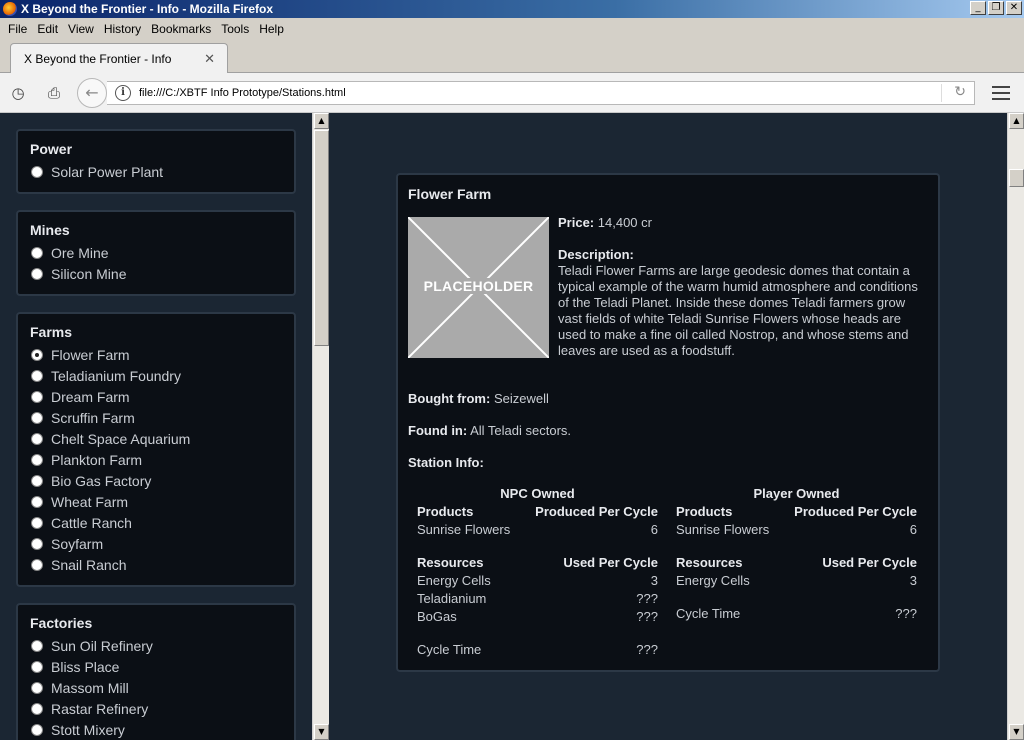 Image resolution: width=1024 pixels, height=740 pixels. What do you see at coordinates (271, 29) in the screenshot?
I see `menu-help: Help` at bounding box center [271, 29].